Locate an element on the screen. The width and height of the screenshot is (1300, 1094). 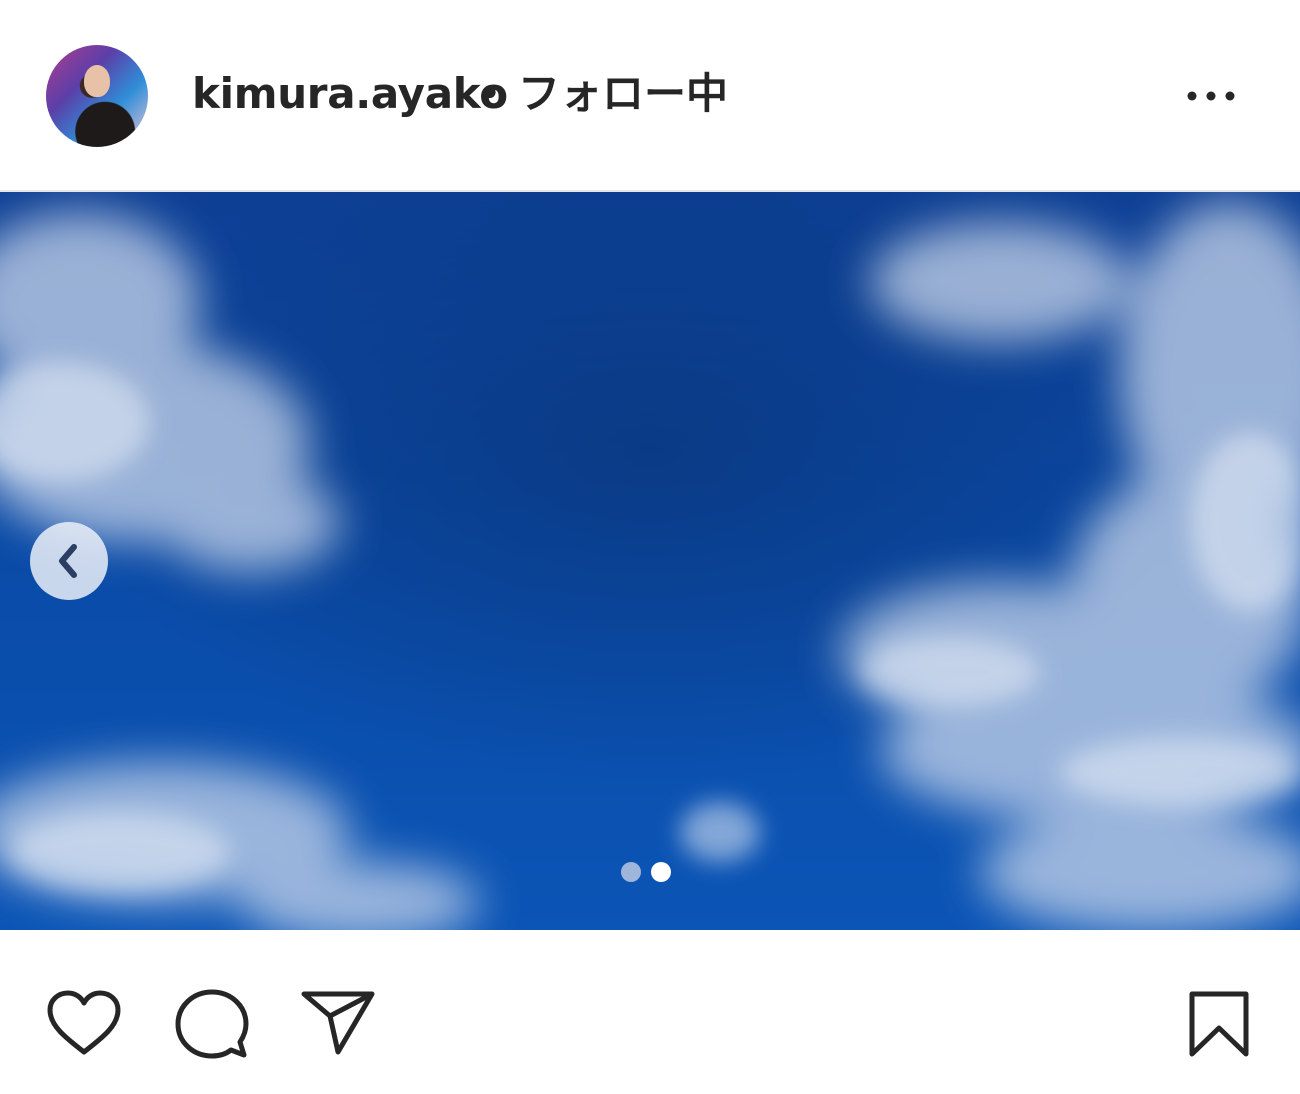
avatar is located at coordinates (97, 96).